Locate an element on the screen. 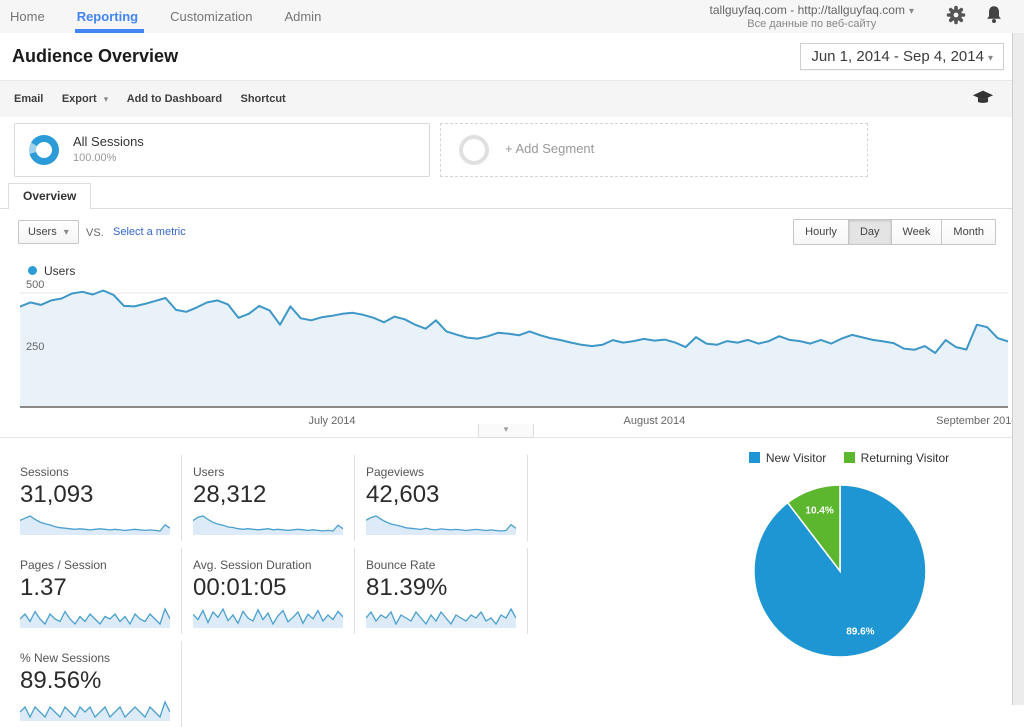  metric-card-new-sessions: % New Sessions 89.56% is located at coordinates (101, 684).